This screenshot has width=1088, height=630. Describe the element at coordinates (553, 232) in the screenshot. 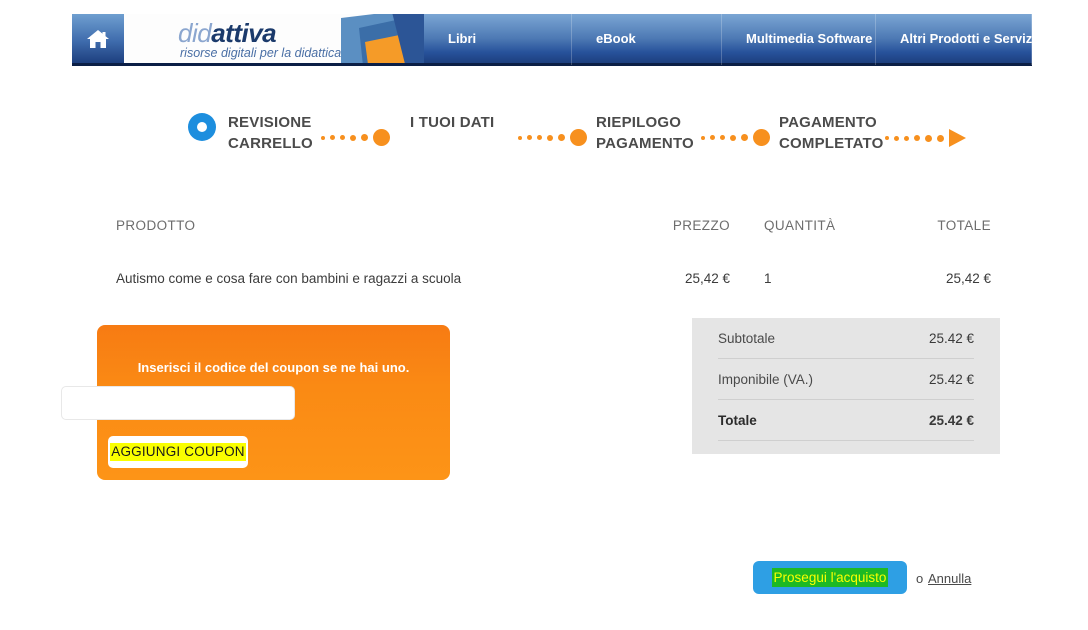

I see `cart-table-header: PRODOTTO PREZZO QUANTITÀ TOTALE` at that location.